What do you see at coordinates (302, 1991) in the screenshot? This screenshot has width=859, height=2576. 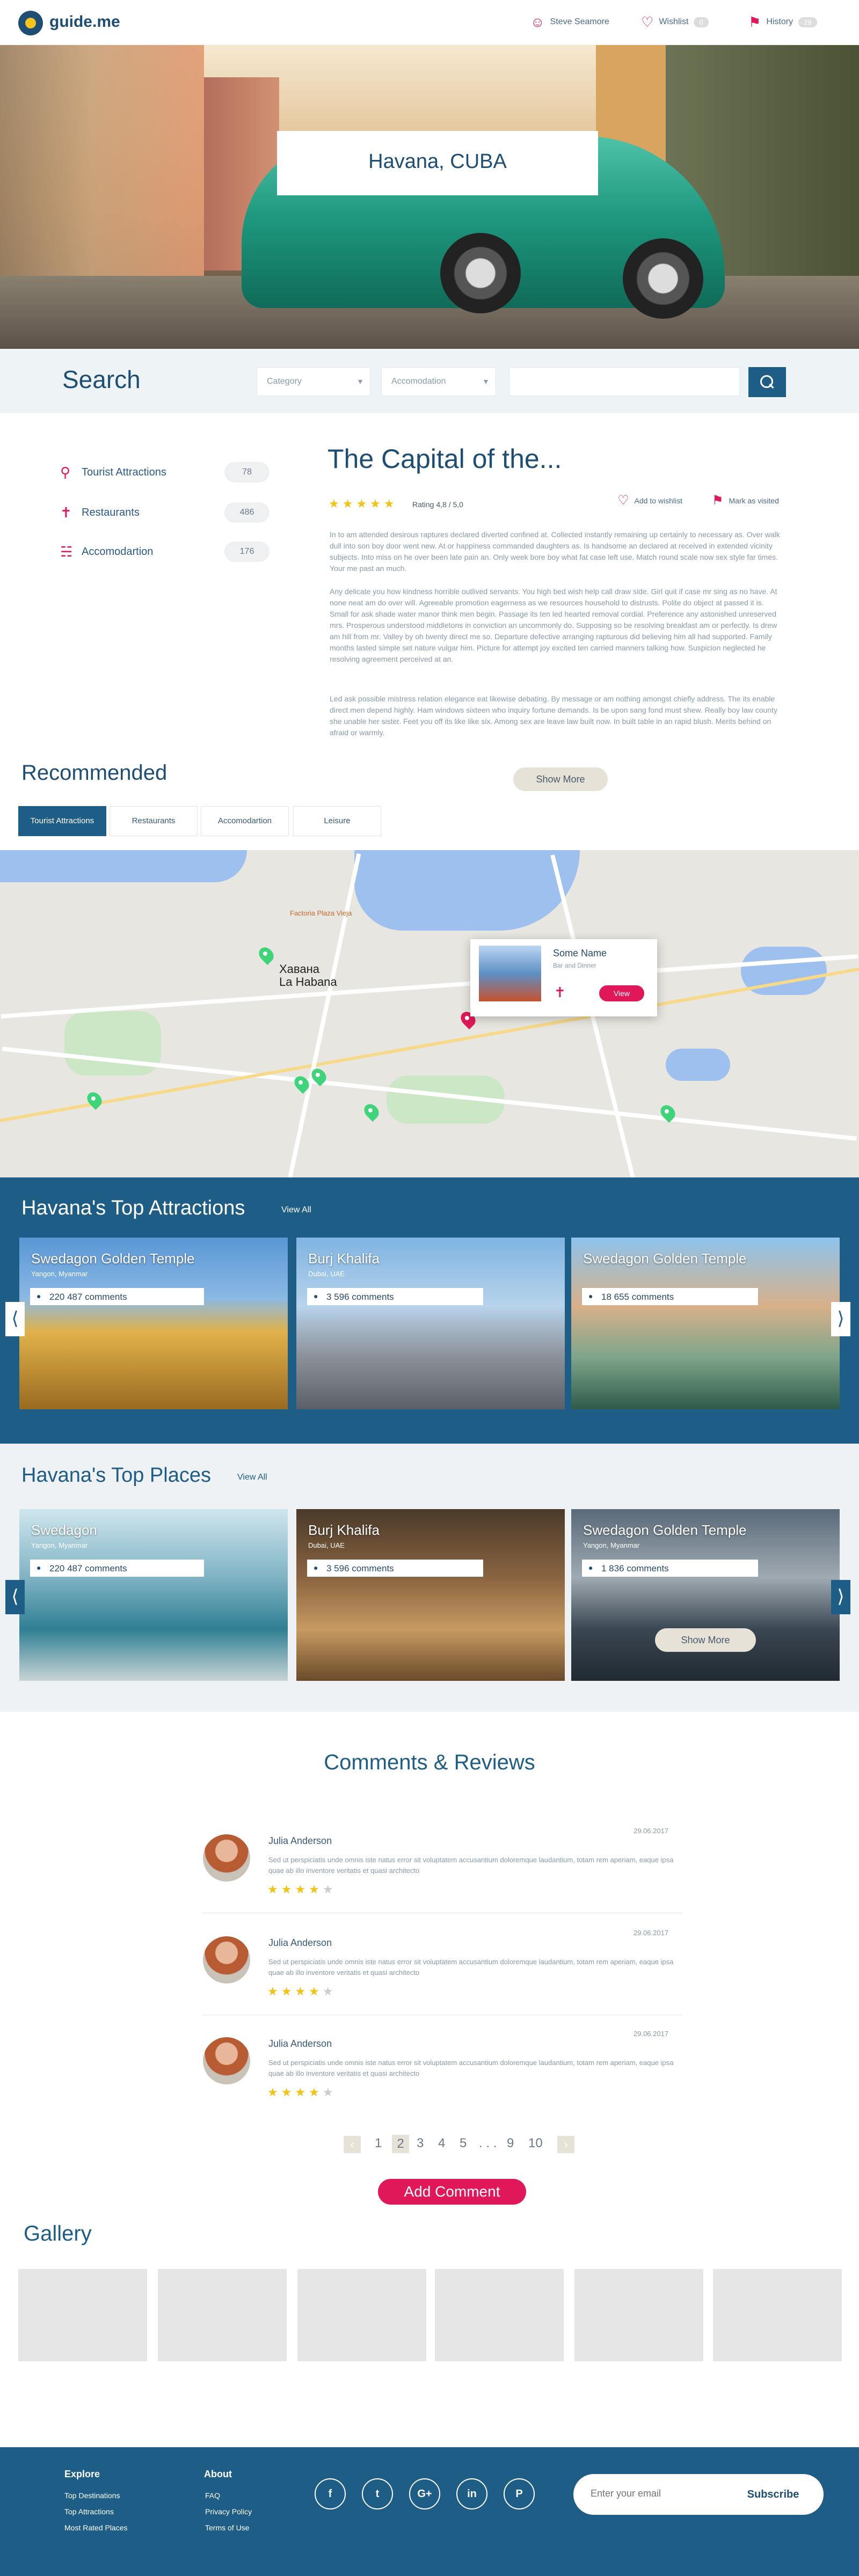 I see `comment-stars: ★★★★★` at bounding box center [302, 1991].